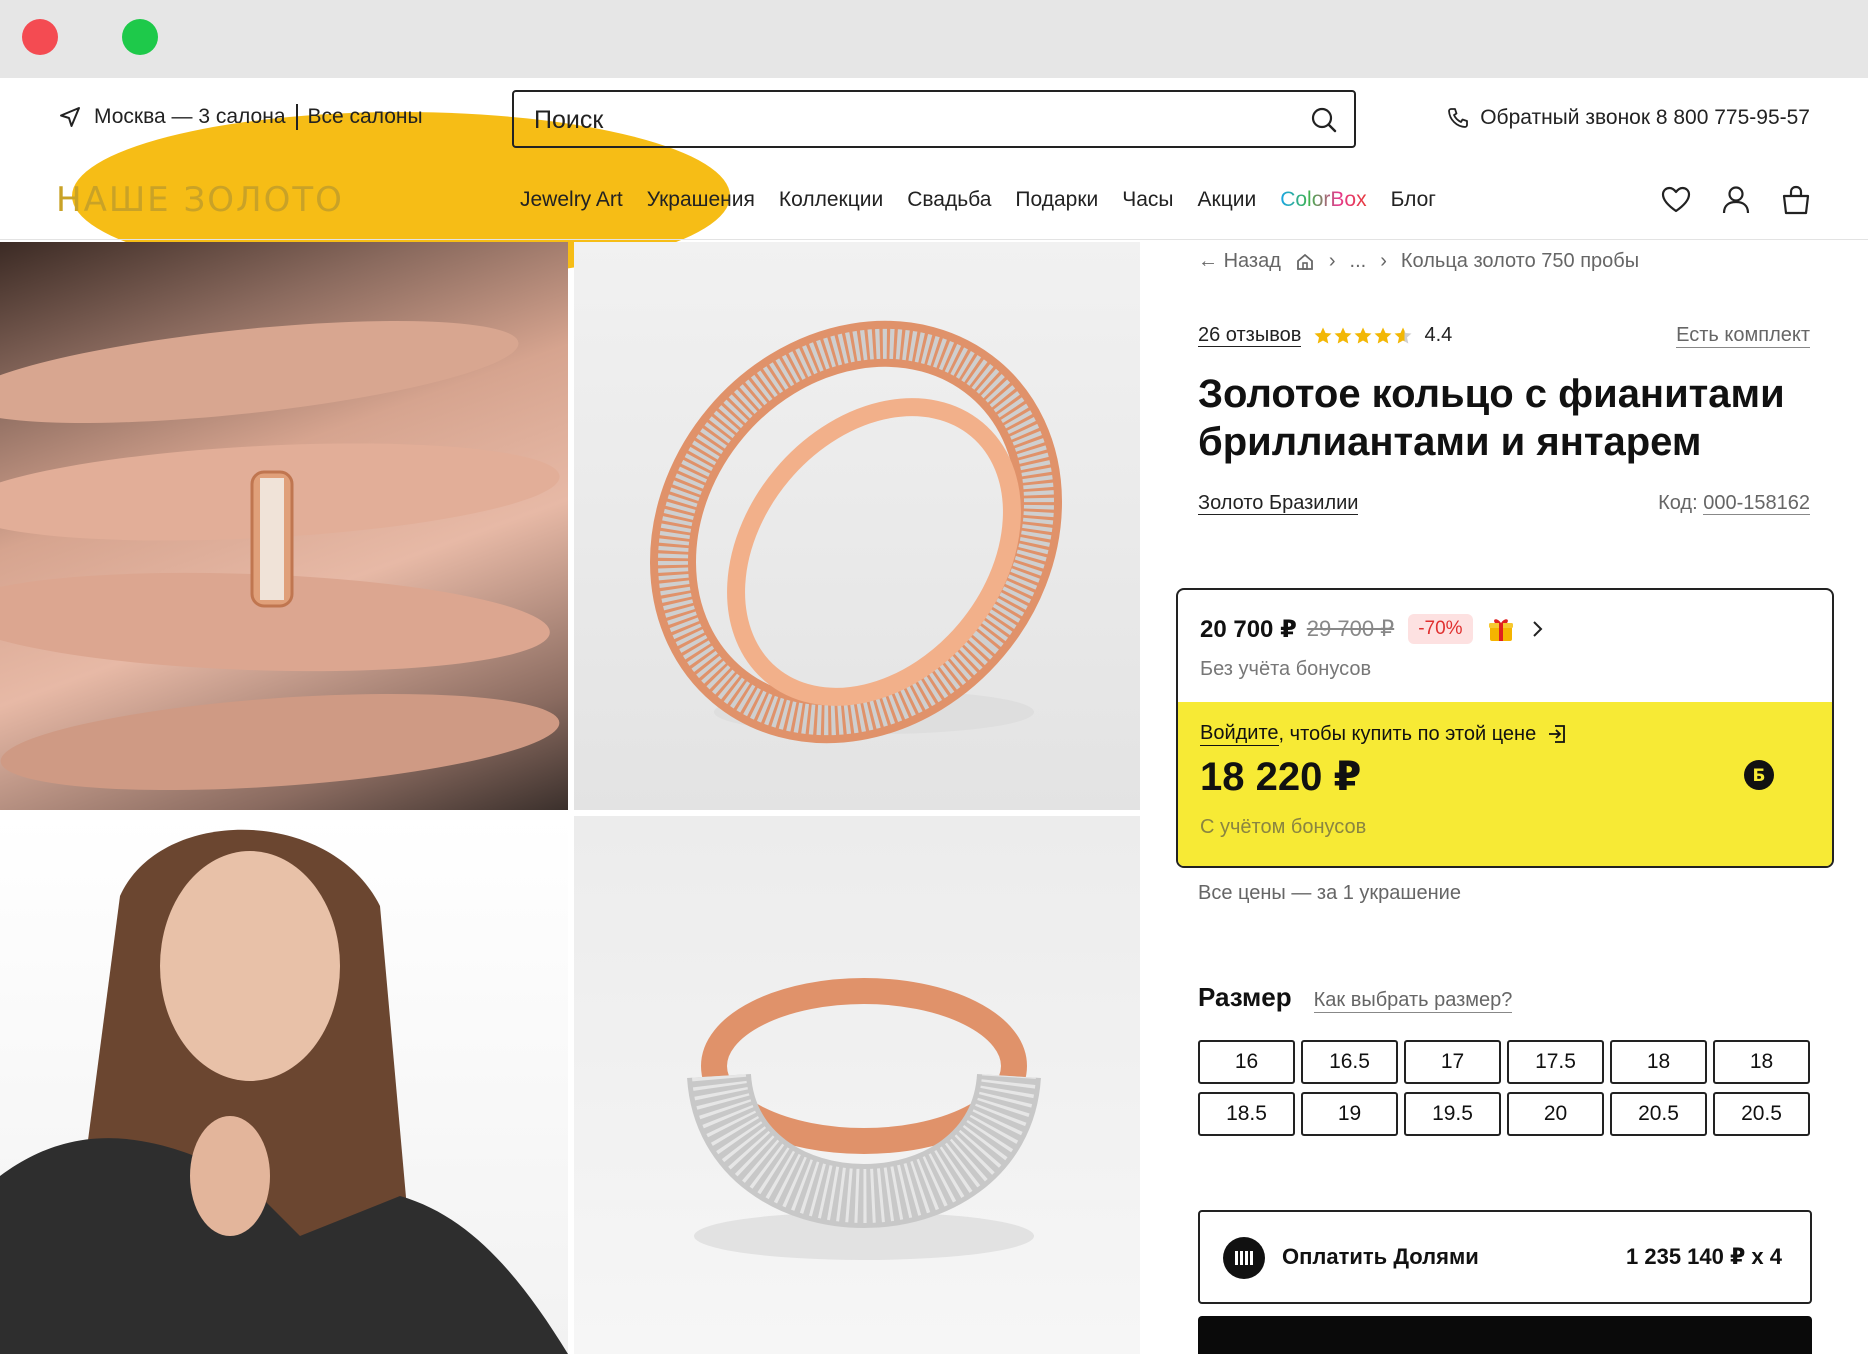 This screenshot has height=1354, width=1868. What do you see at coordinates (1505, 1335) in the screenshot?
I see `buy-button` at bounding box center [1505, 1335].